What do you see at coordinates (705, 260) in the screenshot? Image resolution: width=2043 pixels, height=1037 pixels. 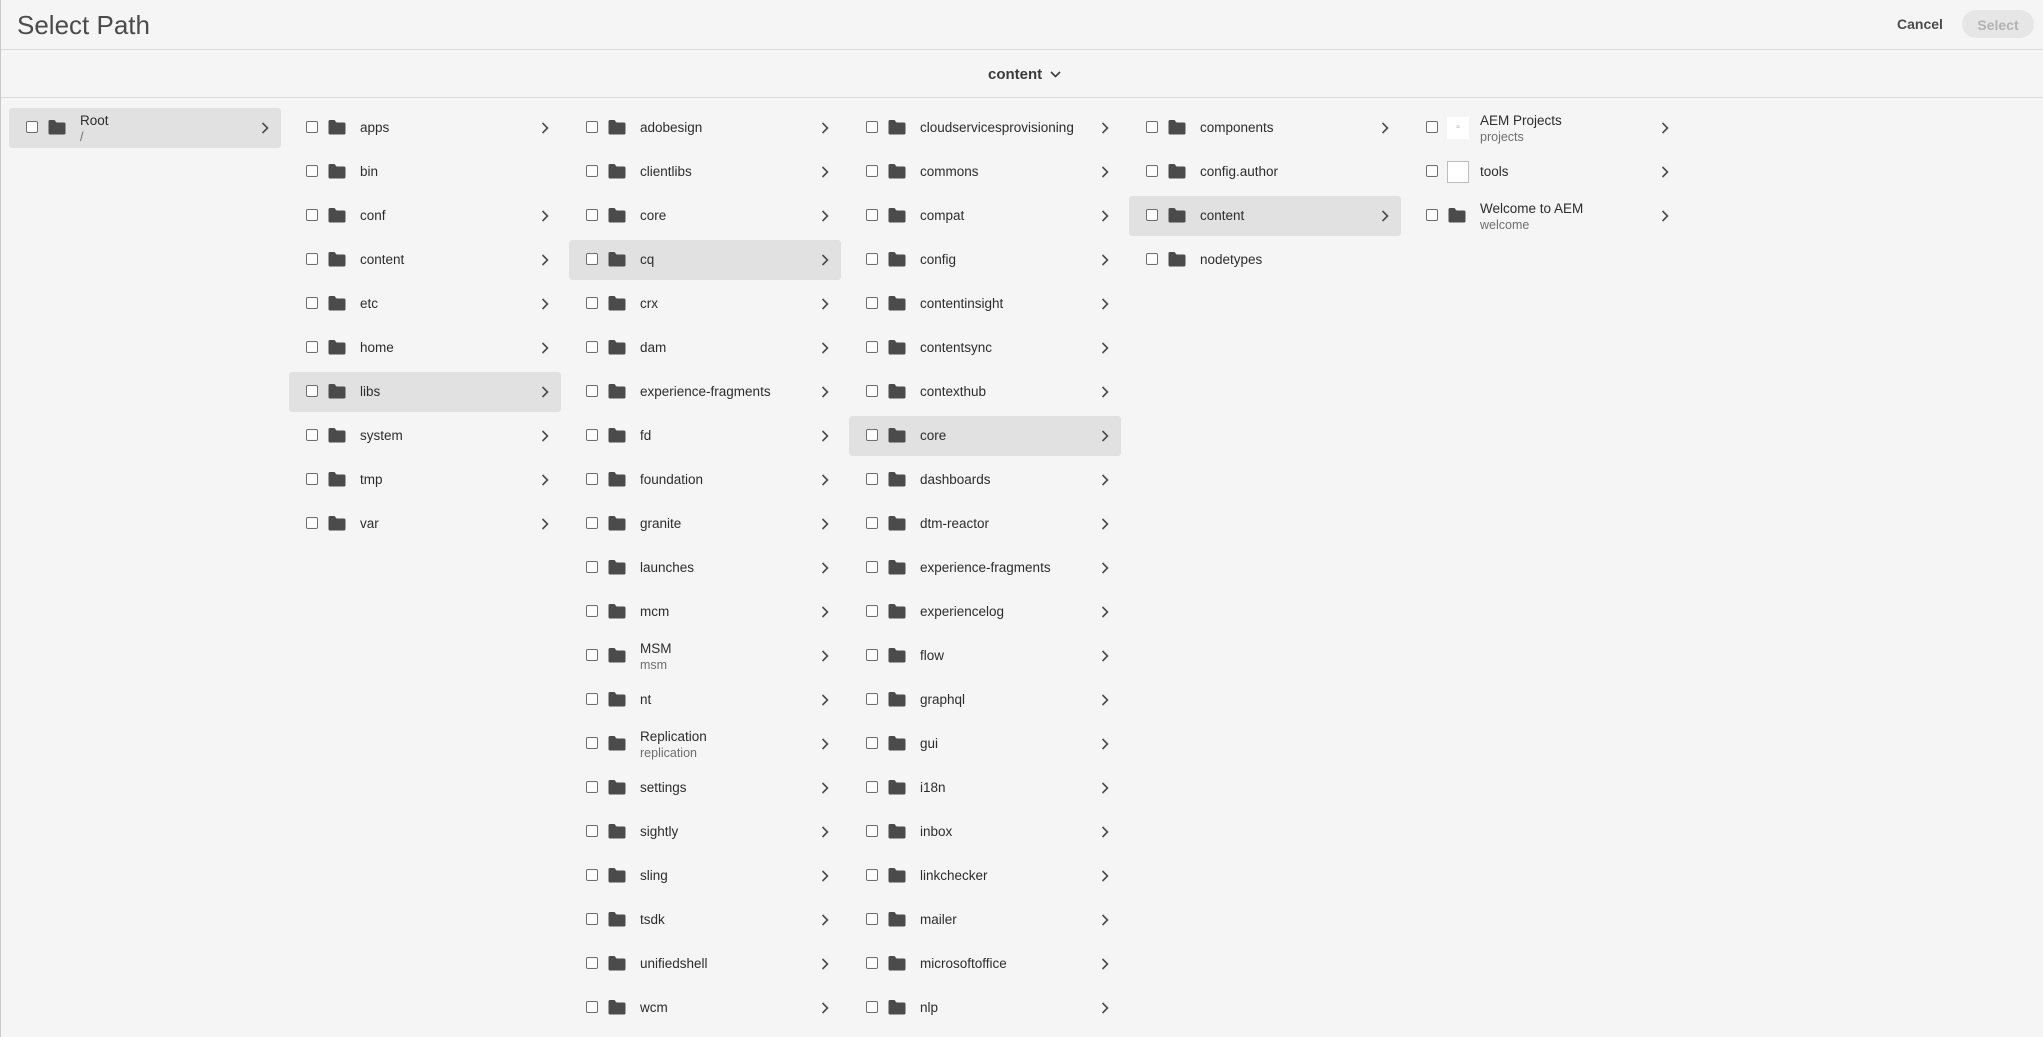 I see `column-item-cq: cq` at bounding box center [705, 260].